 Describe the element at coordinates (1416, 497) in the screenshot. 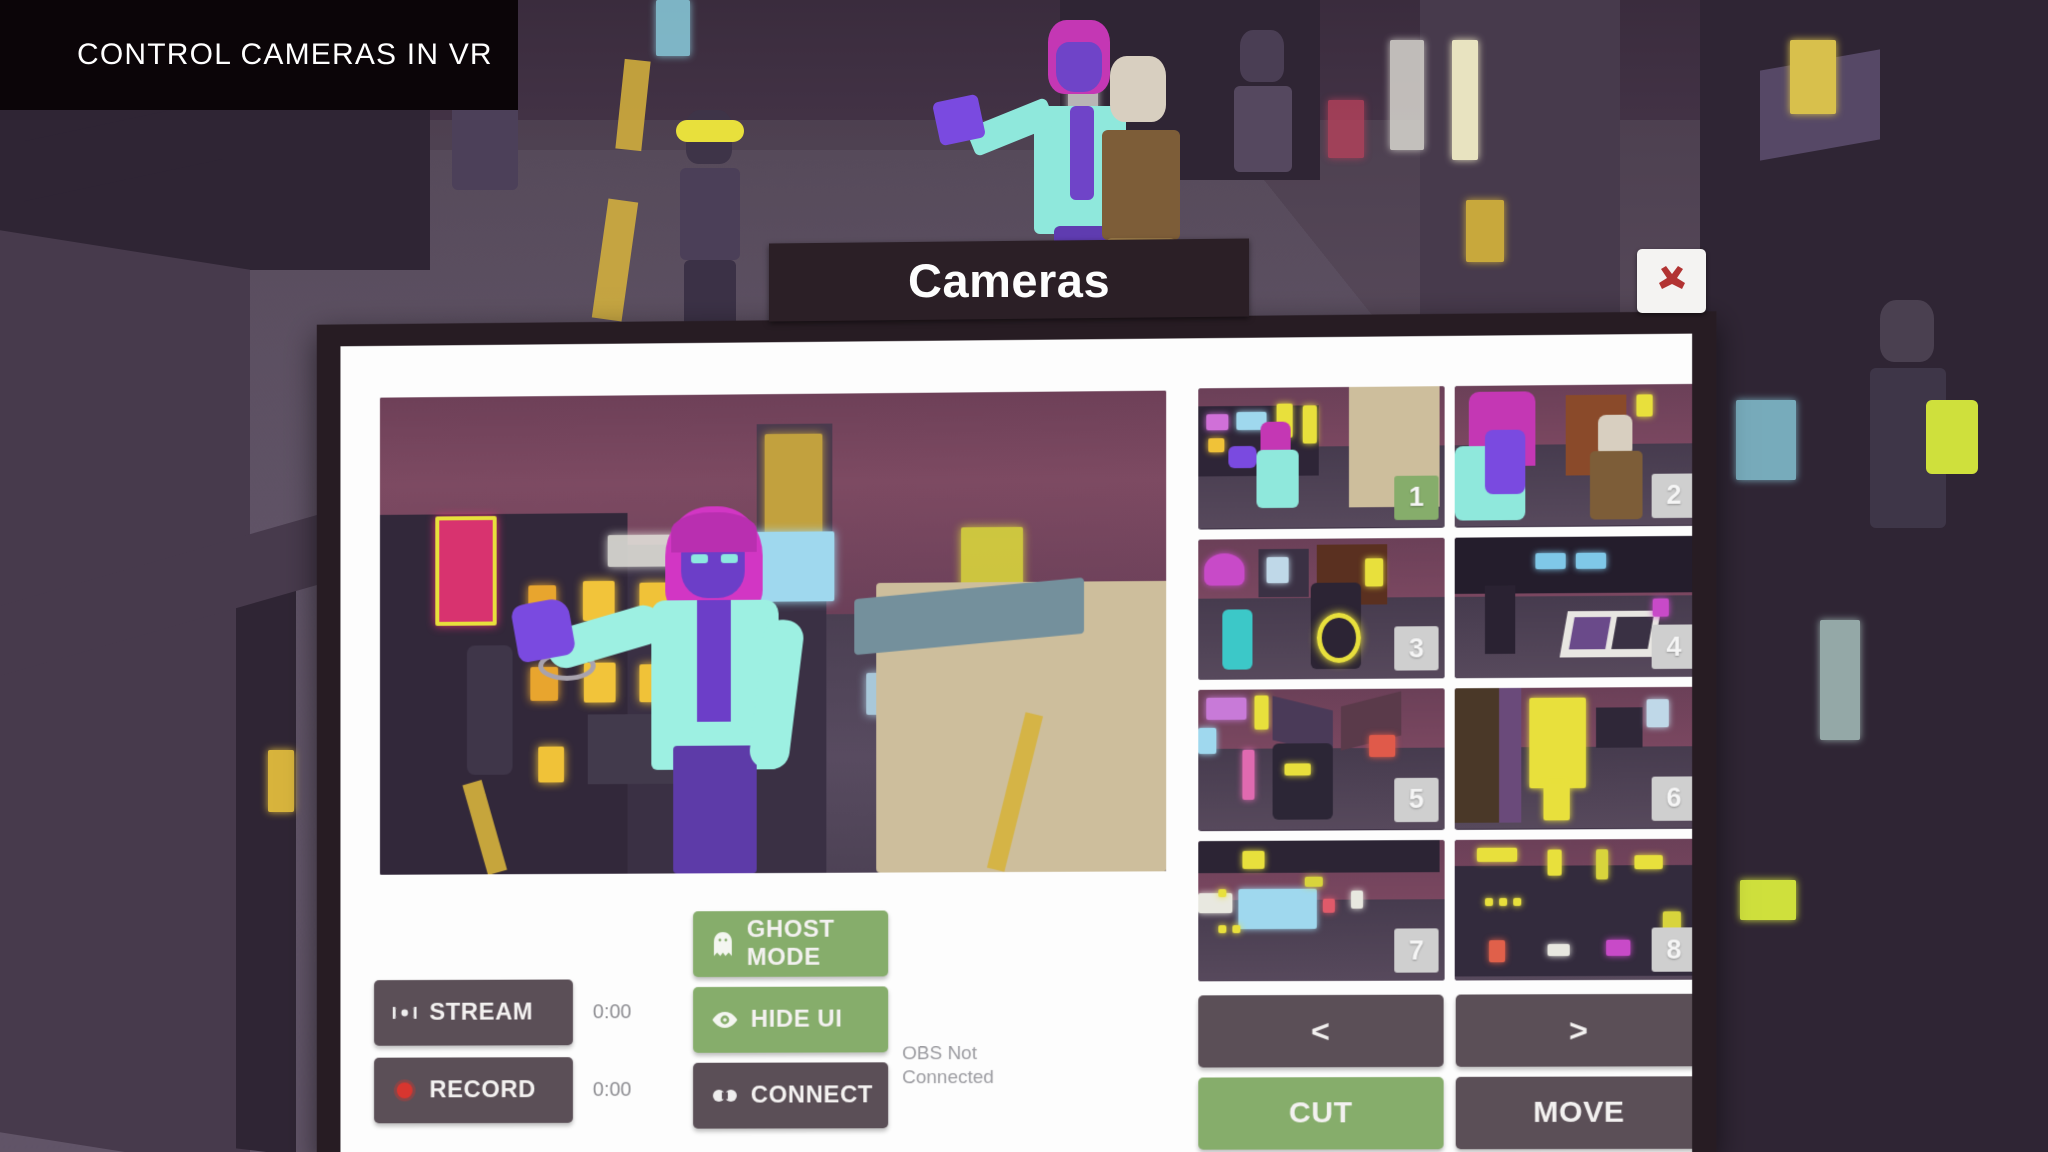

I see `camera-badge: 1` at that location.